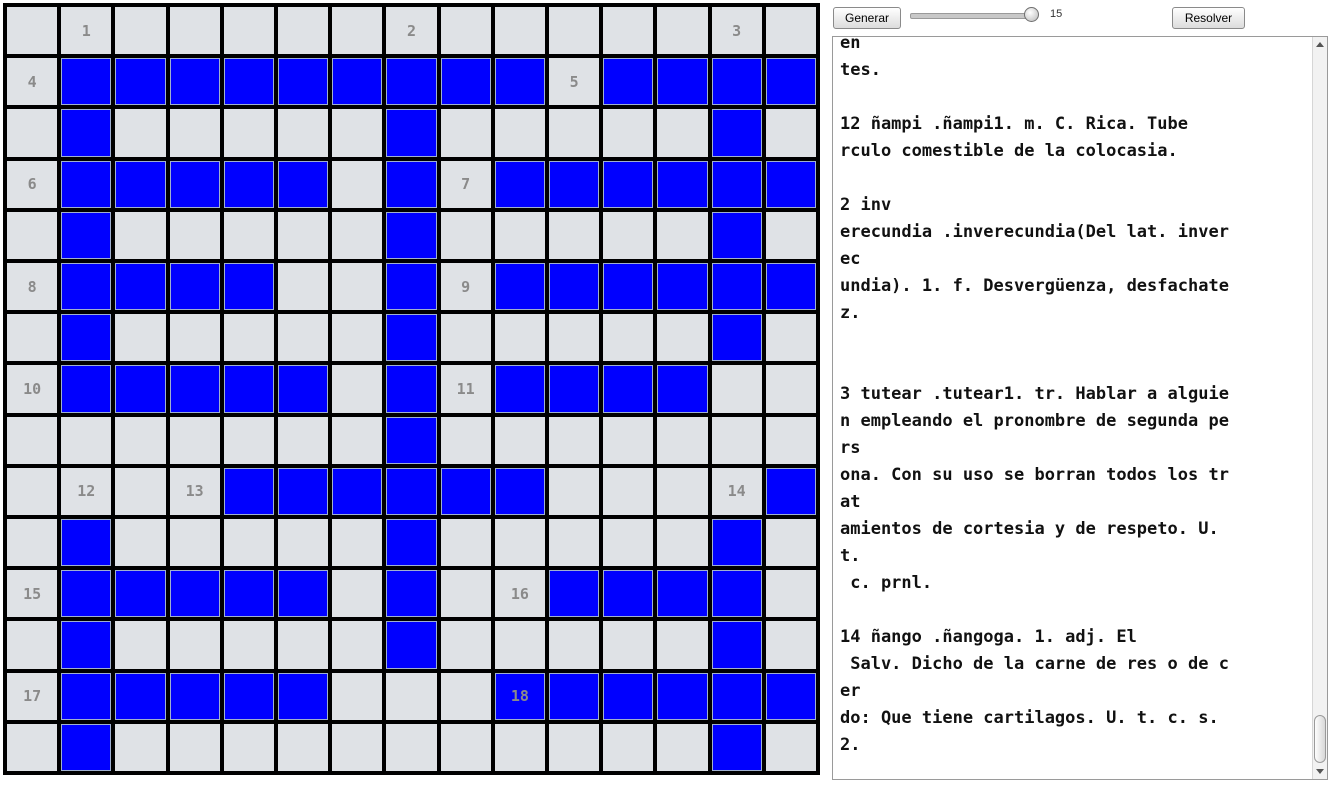  I want to click on grid-cell: 5, so click(574, 82).